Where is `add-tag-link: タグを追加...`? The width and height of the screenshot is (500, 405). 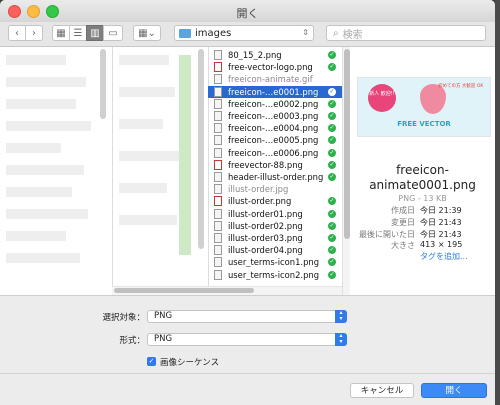
add-tag-link: タグを追加... is located at coordinates (444, 256).